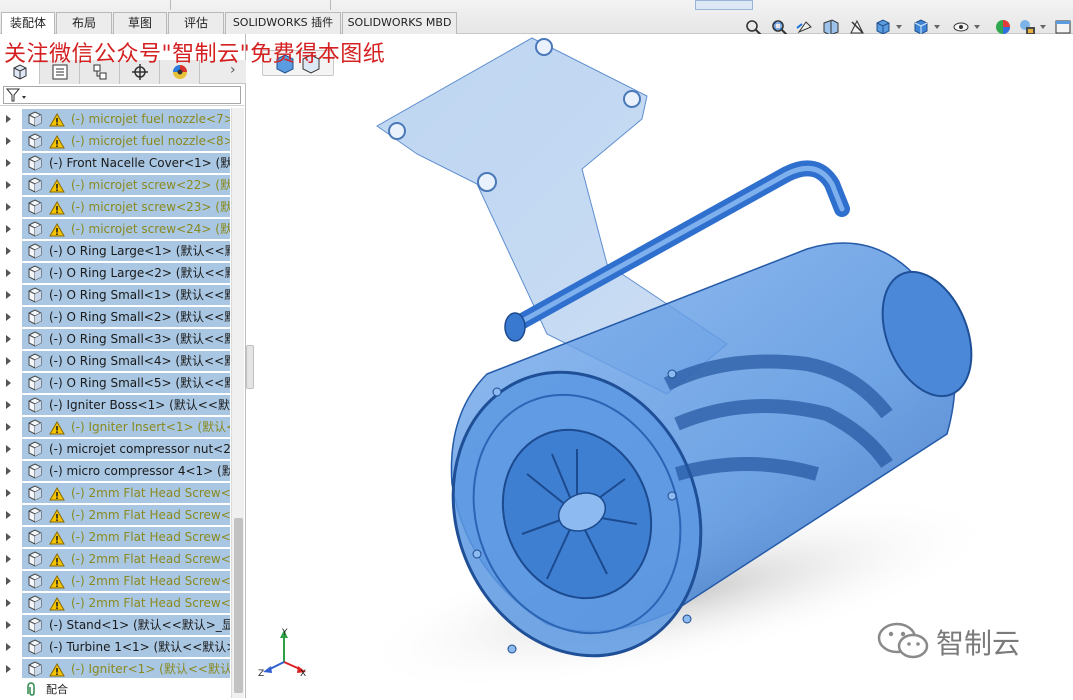  I want to click on tree-item-component: (-) O Ring Small<1> (默认<<默认, so click(116, 295).